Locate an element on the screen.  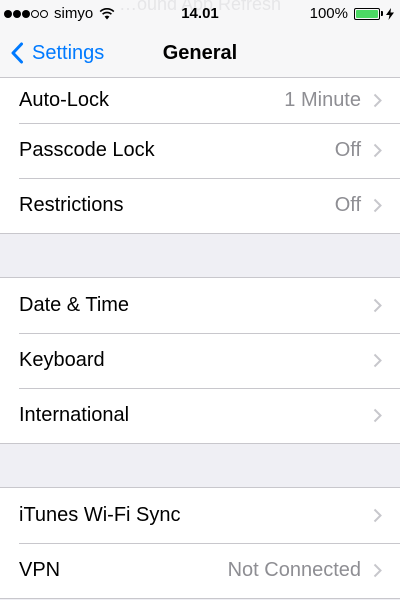
battery-icon is located at coordinates (367, 13).